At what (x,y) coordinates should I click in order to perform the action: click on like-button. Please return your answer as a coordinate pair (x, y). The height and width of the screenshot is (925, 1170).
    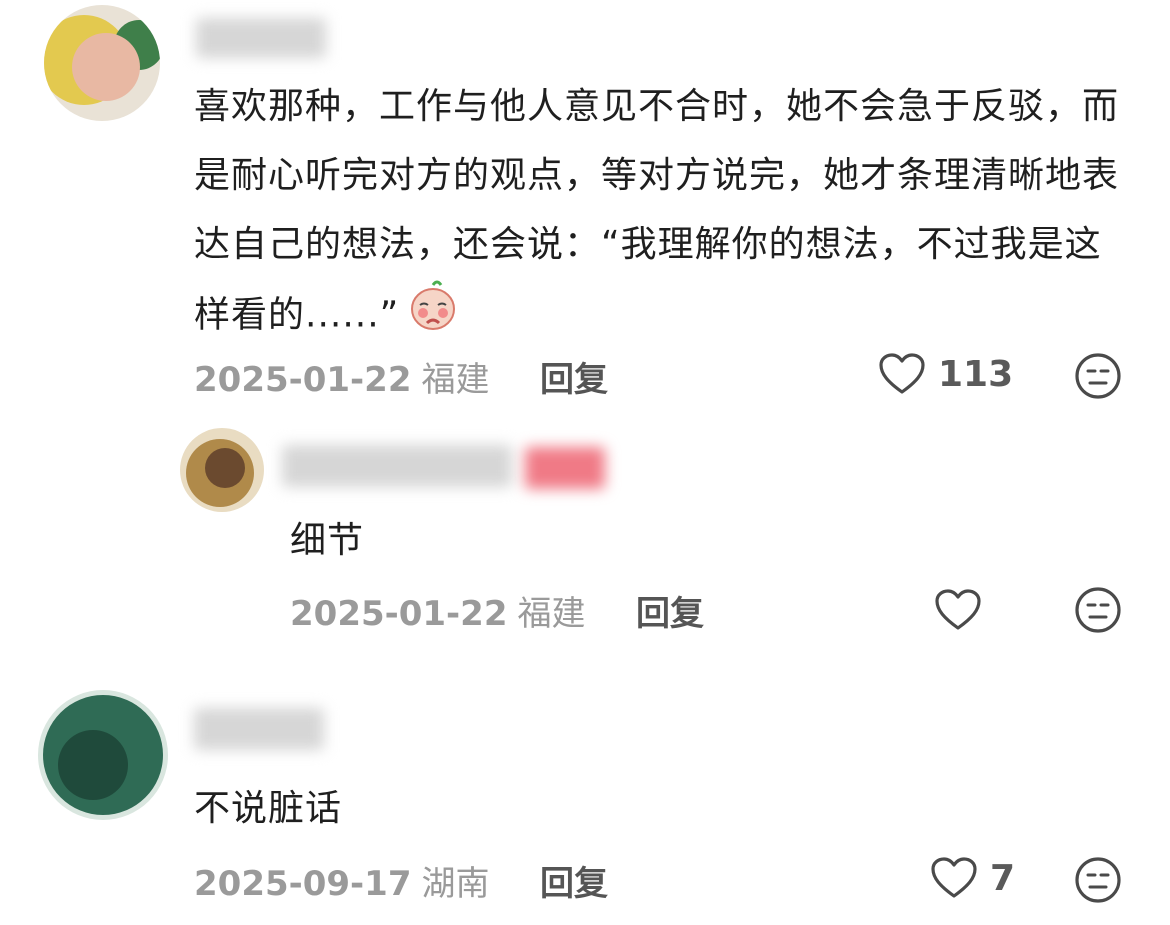
    Looking at the image, I should click on (958, 610).